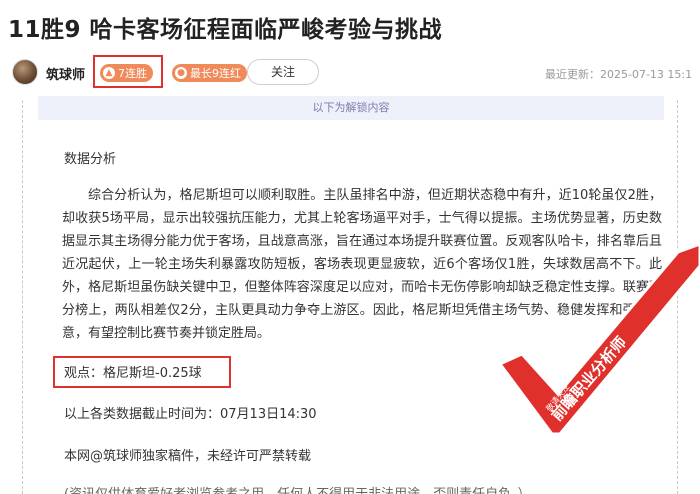 This screenshot has width=700, height=494. What do you see at coordinates (188, 456) in the screenshot?
I see `copyright-notice: 本网@筑球师独家稿件，未经许可严禁转载` at bounding box center [188, 456].